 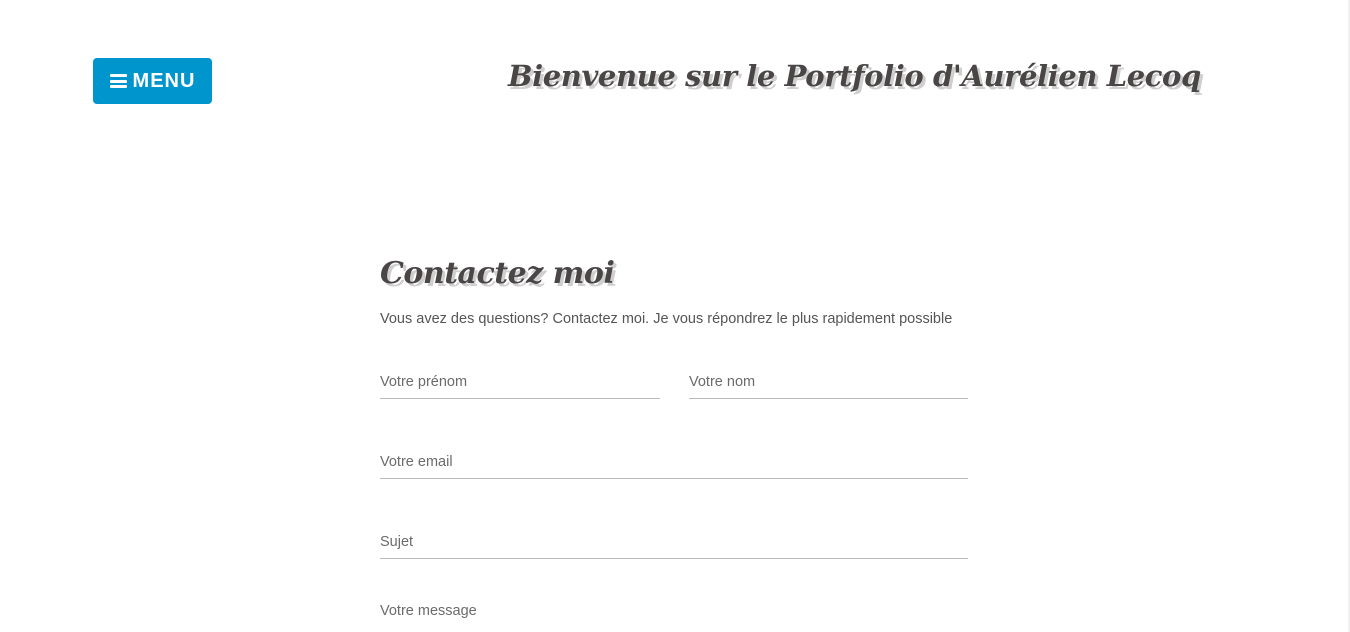 I want to click on message-textarea, so click(x=674, y=616).